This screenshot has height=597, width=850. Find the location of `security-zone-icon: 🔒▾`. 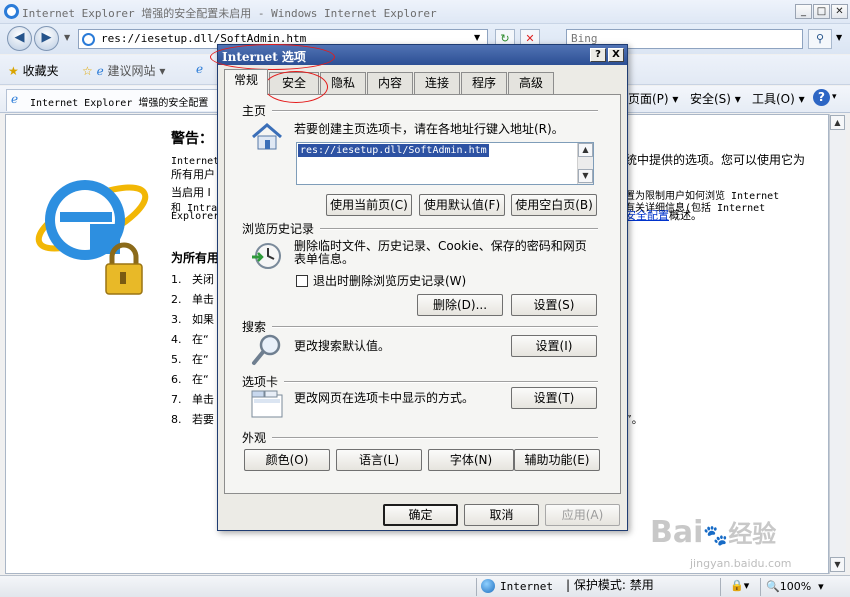

security-zone-icon: 🔒▾ is located at coordinates (739, 585).